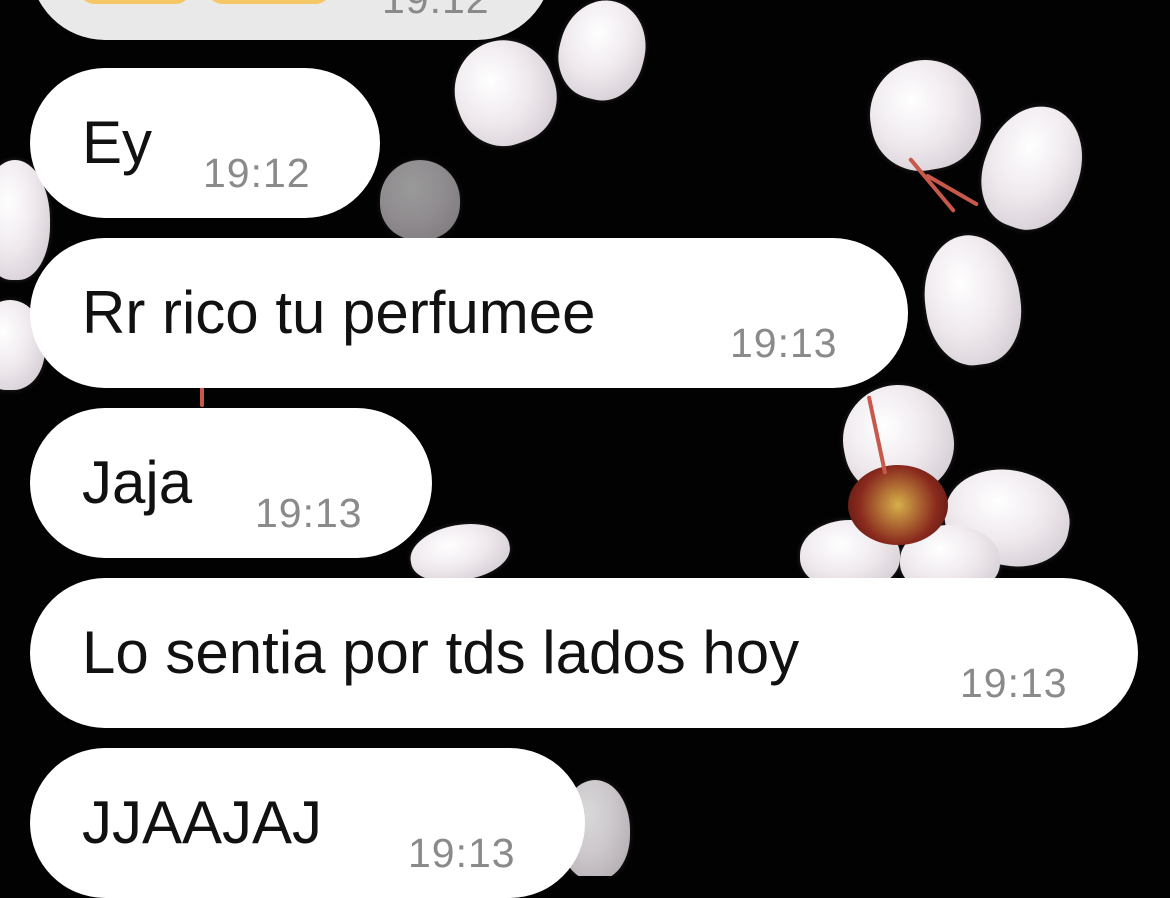  What do you see at coordinates (137, 482) in the screenshot?
I see `message-text: Jaja` at bounding box center [137, 482].